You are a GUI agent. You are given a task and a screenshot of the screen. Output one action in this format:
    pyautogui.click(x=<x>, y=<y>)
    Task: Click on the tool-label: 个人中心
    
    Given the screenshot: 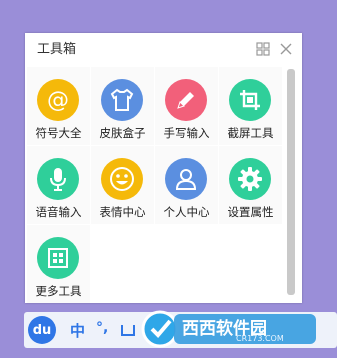 What is the action you would take?
    pyautogui.click(x=186, y=212)
    